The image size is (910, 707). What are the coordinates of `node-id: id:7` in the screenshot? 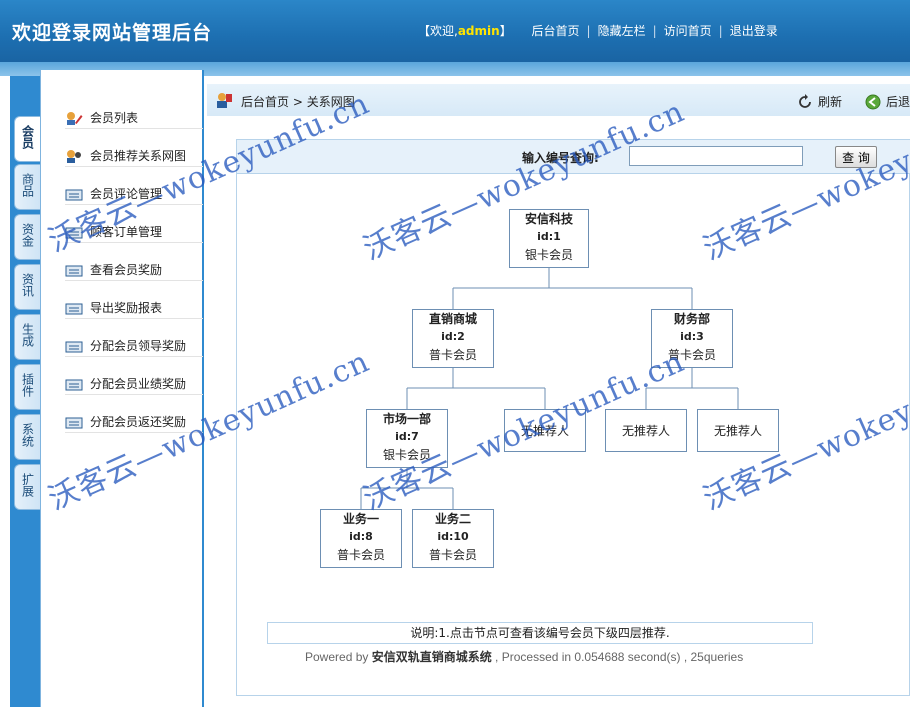 It's located at (407, 436).